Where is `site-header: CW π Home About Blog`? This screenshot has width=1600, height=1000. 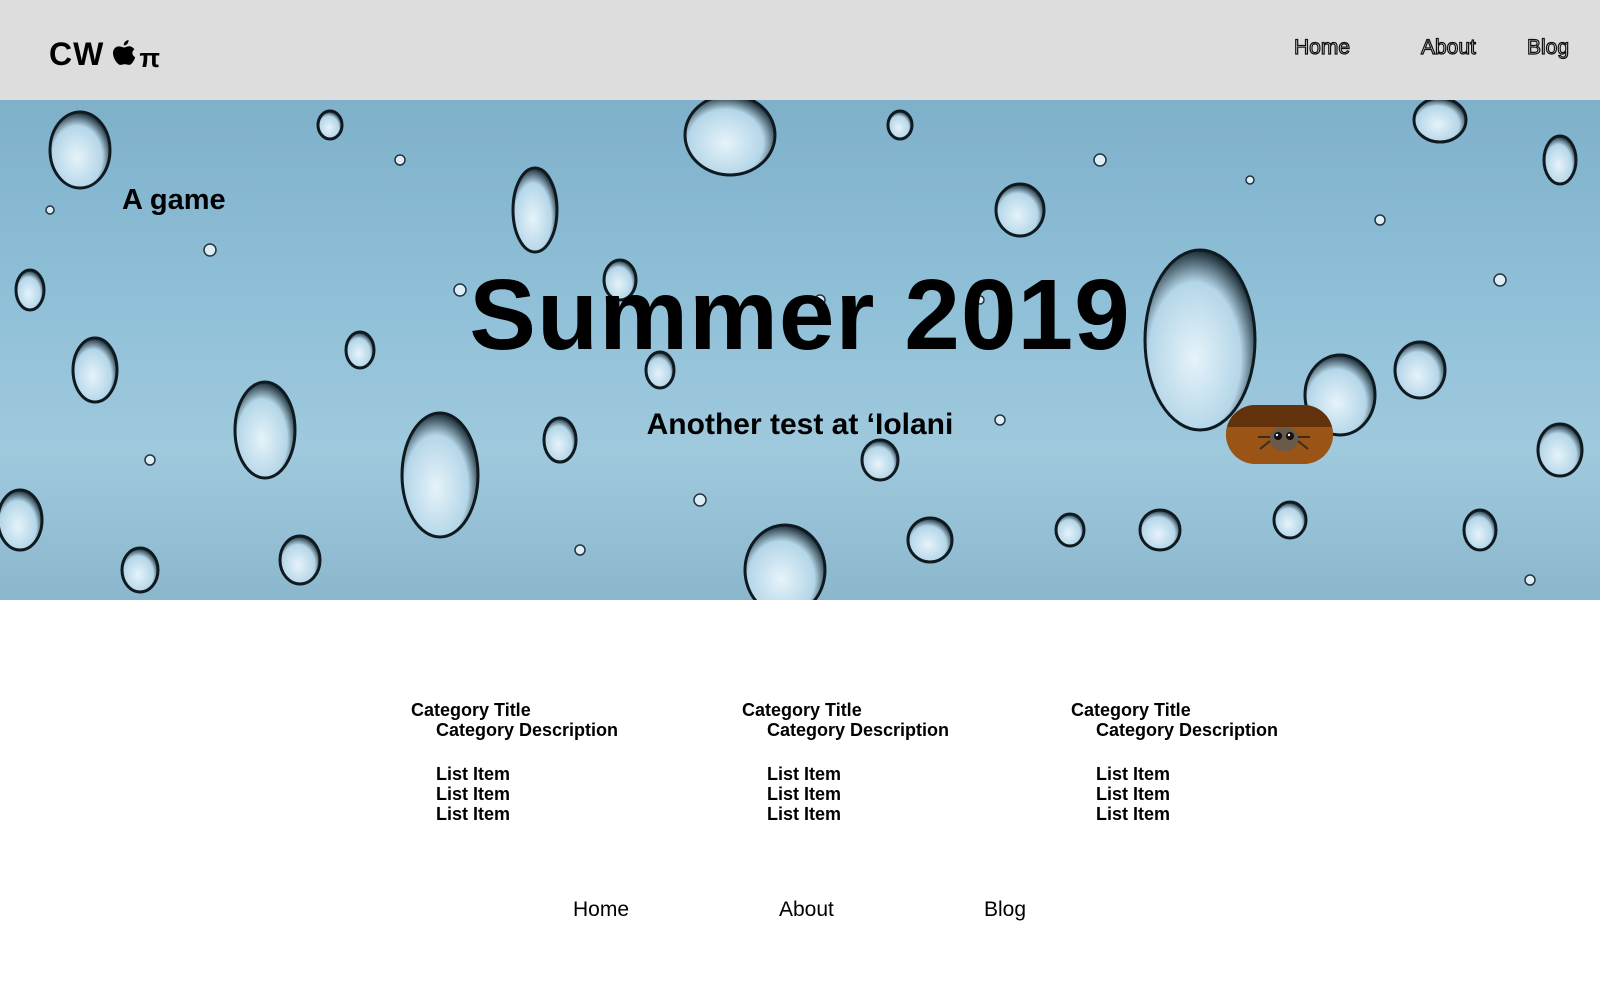 site-header: CW π Home About Blog is located at coordinates (800, 50).